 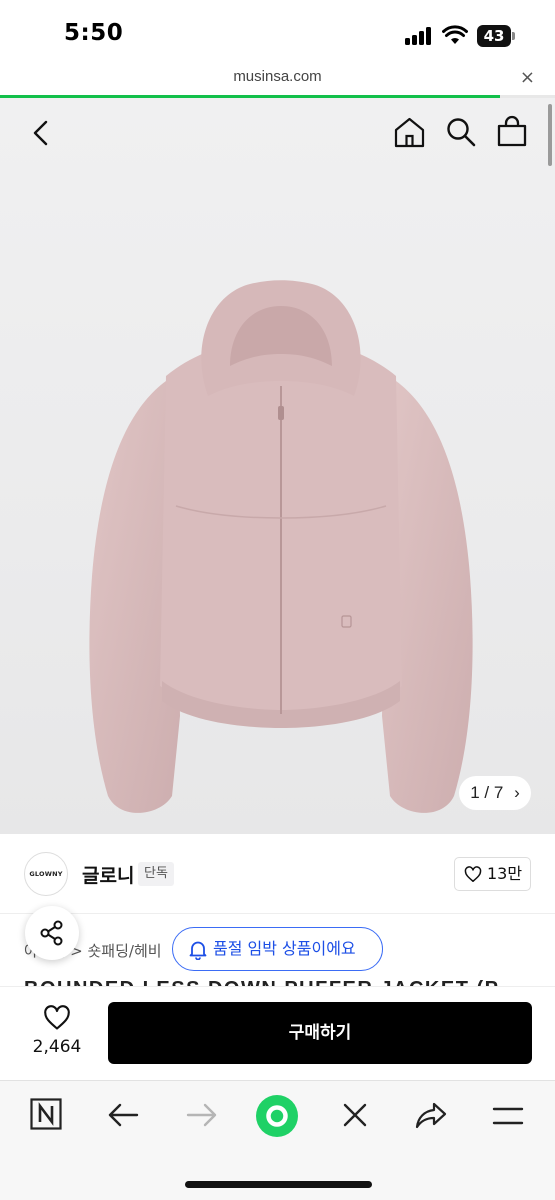 I want to click on bell-icon, so click(x=198, y=950).